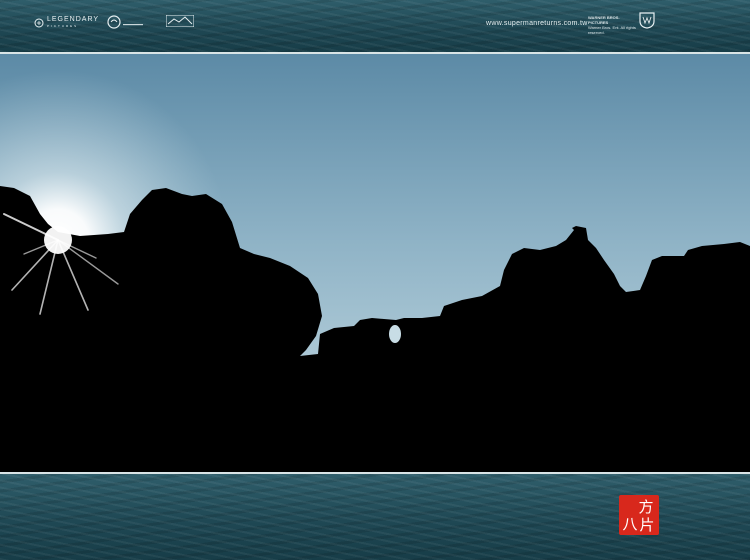 The image size is (750, 560). Describe the element at coordinates (646, 525) in the screenshot. I see `seal-char-3: 片` at that location.